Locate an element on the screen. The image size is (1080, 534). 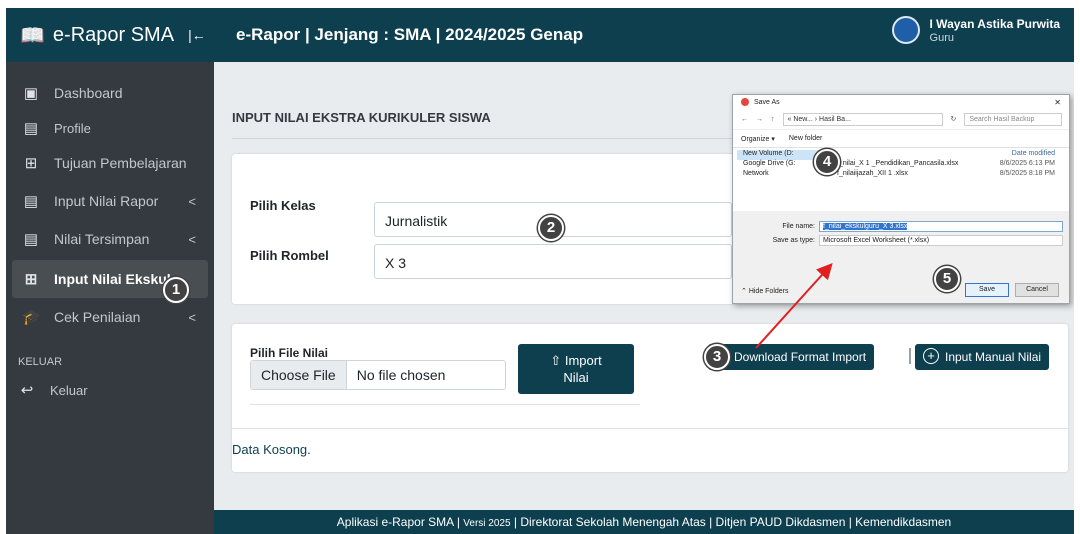
sidebar-item-input-nilai-rapor: ▤ Input Nilai Rapor < is located at coordinates (110, 201).